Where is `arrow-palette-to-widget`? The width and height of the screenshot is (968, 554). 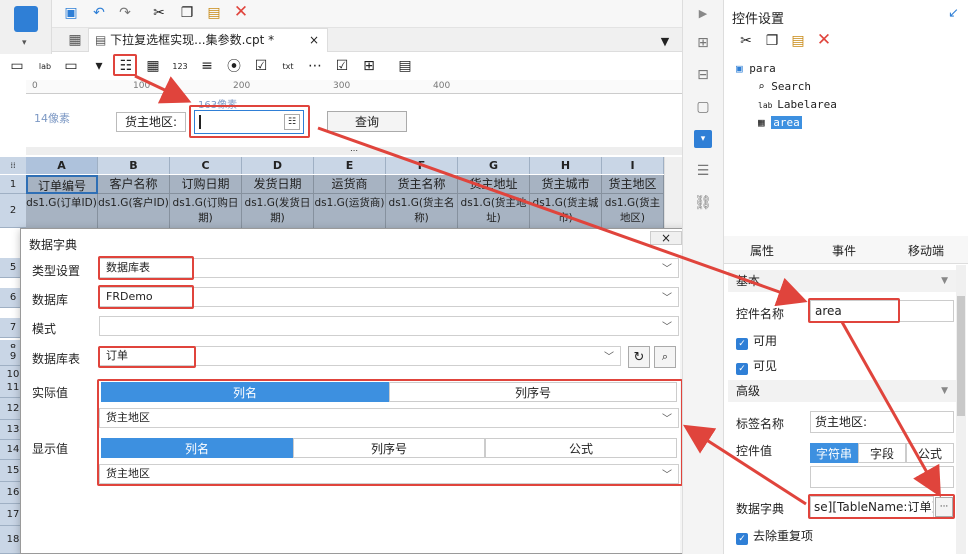 arrow-palette-to-widget is located at coordinates (163, 89).